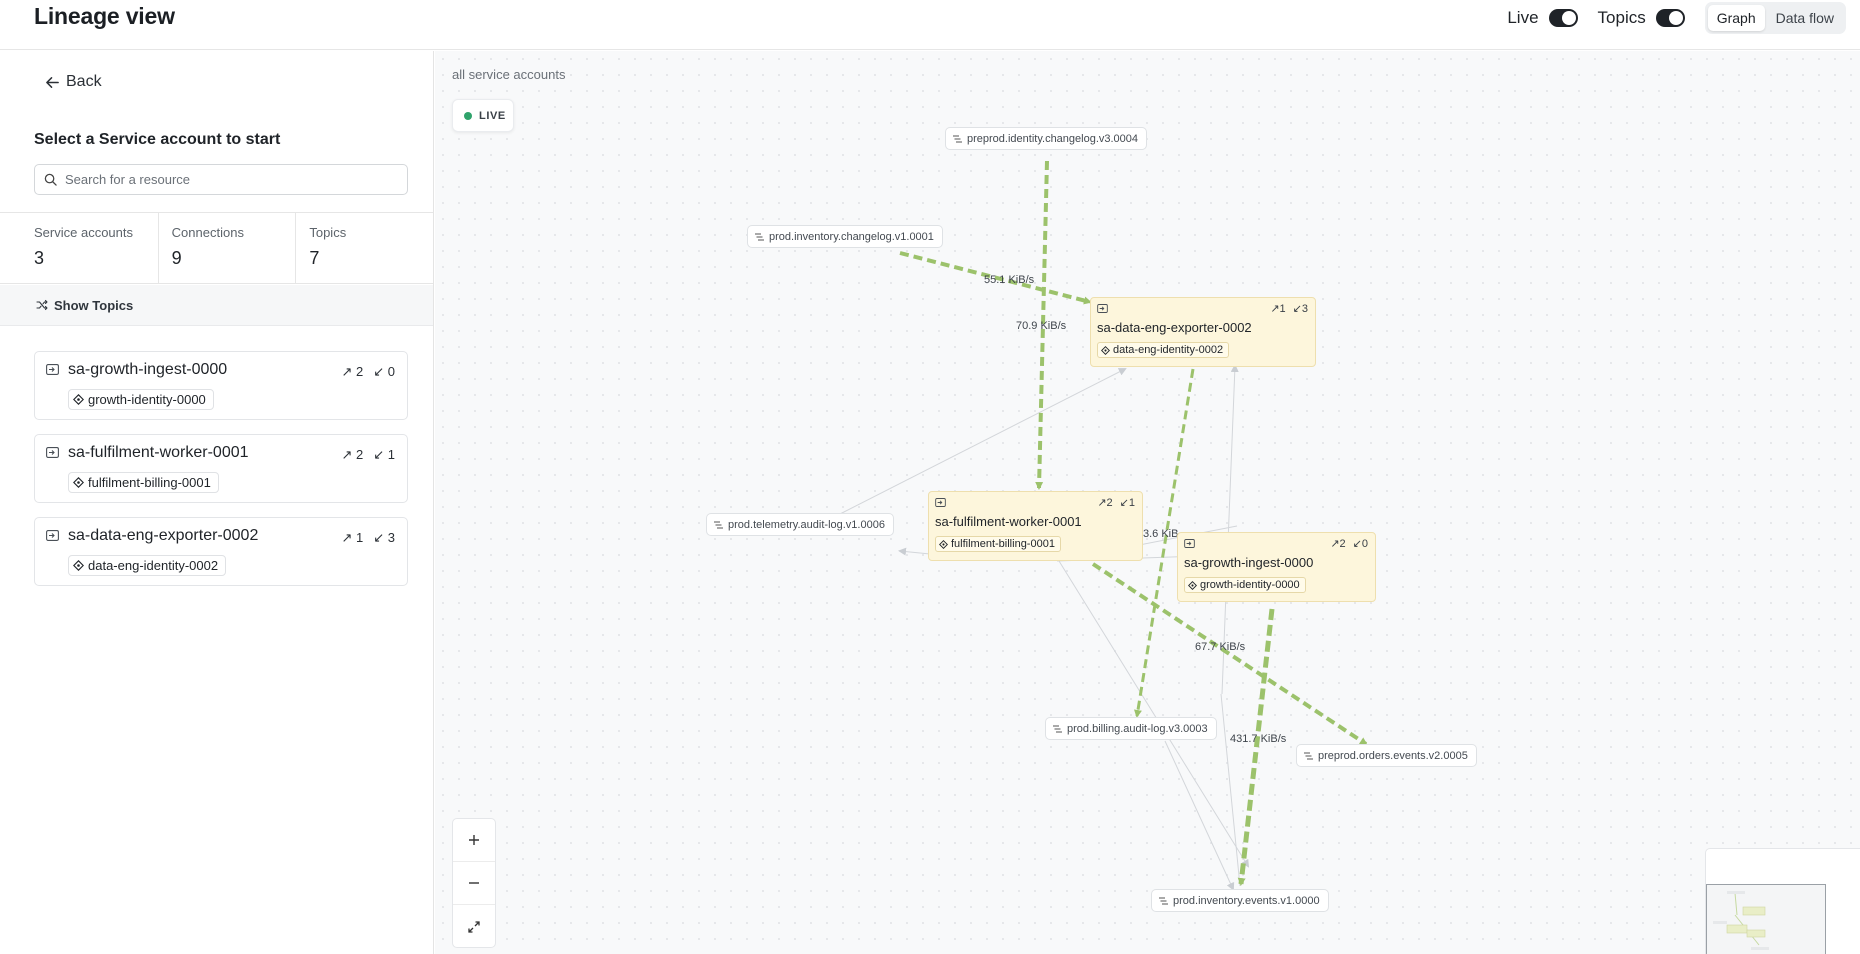  I want to click on minimap, so click(1782, 901).